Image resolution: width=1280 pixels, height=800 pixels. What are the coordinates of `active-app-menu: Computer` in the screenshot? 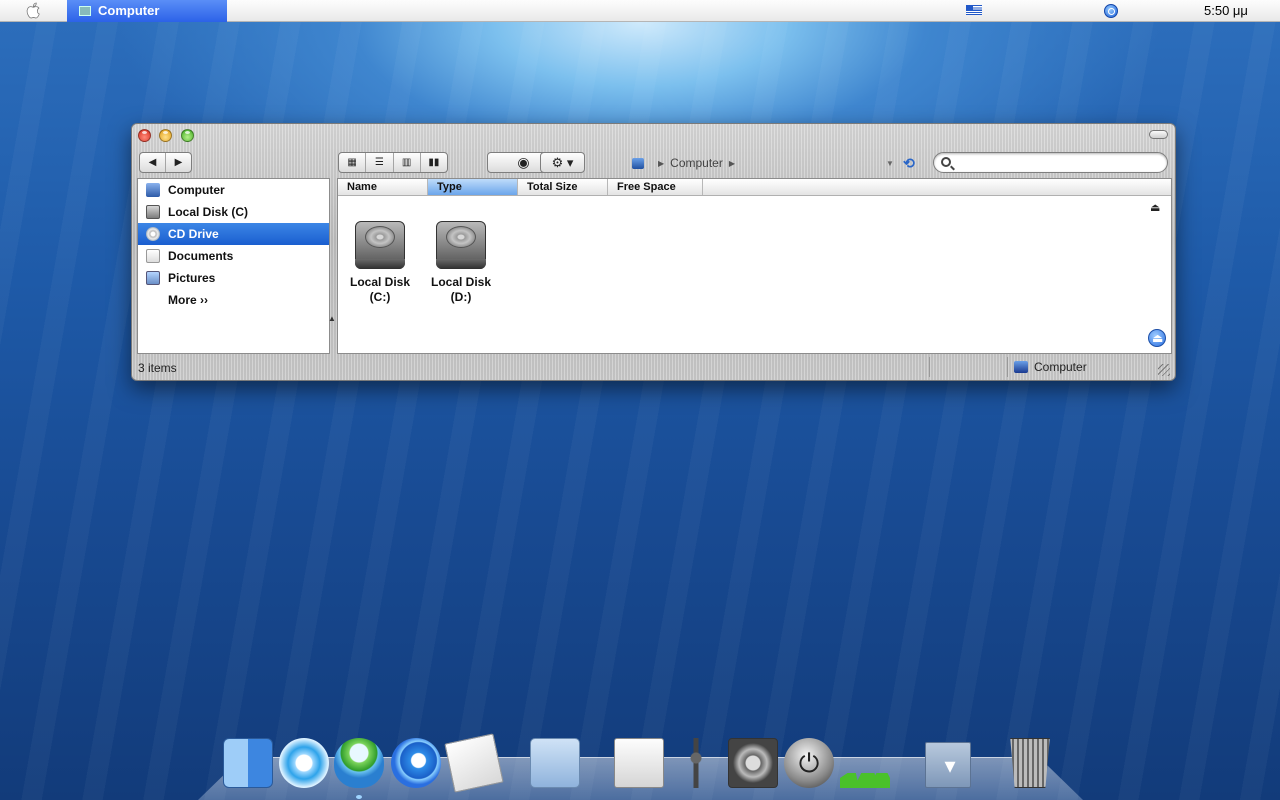 It's located at (147, 11).